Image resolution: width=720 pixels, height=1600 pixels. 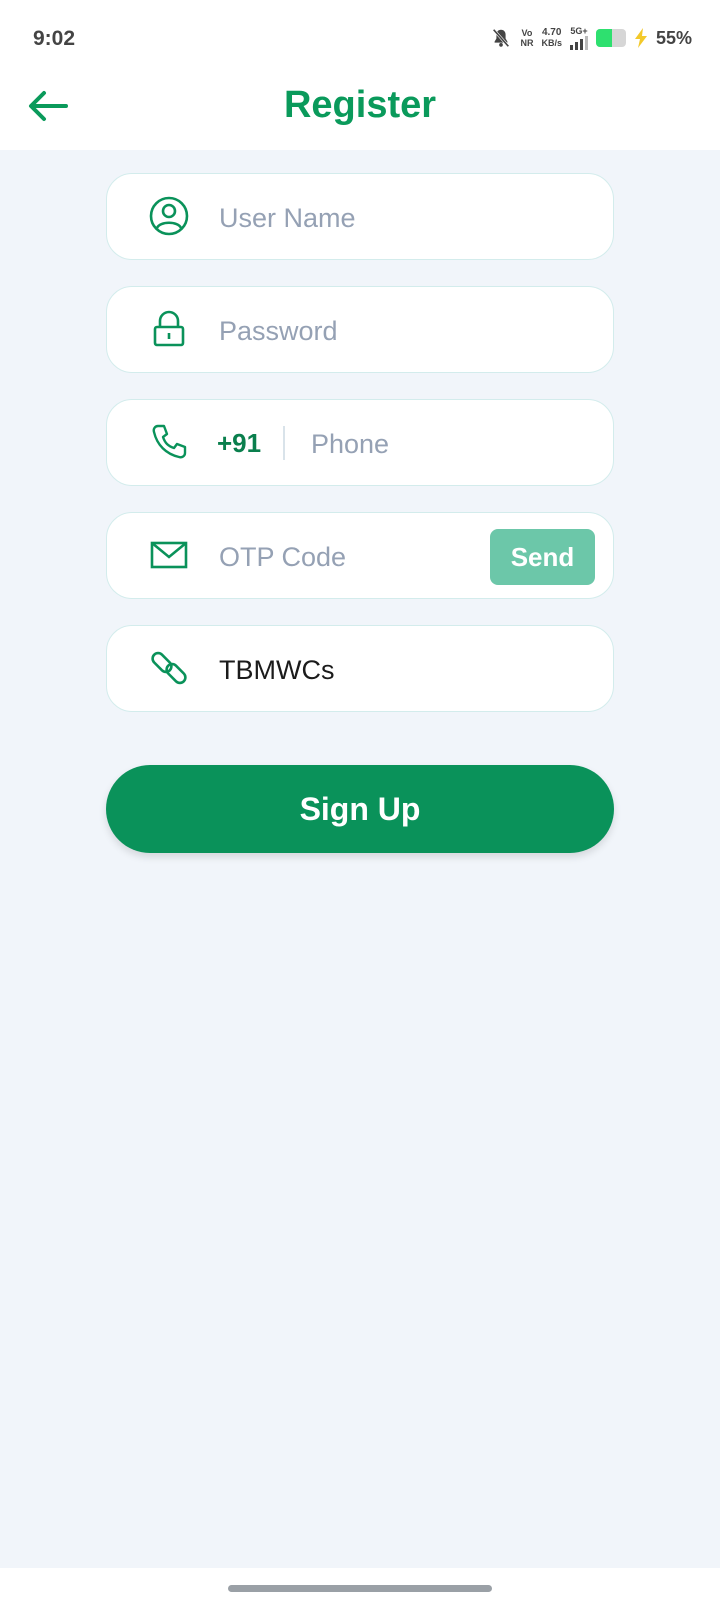 What do you see at coordinates (542, 557) in the screenshot?
I see `send-otp-button: Send` at bounding box center [542, 557].